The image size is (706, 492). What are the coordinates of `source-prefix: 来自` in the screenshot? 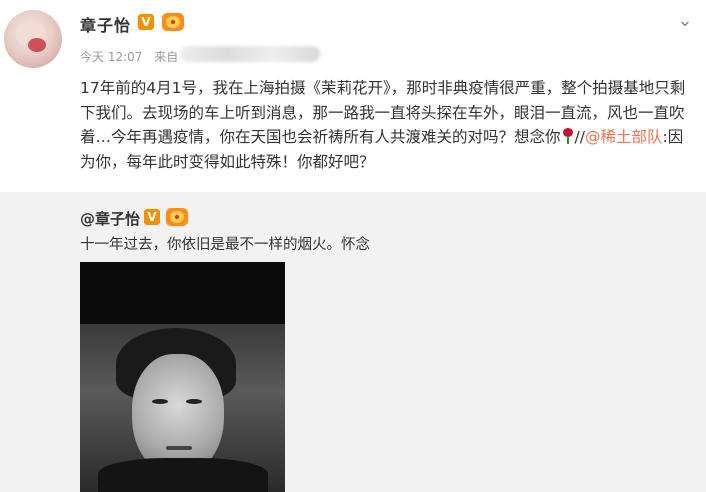 It's located at (166, 57).